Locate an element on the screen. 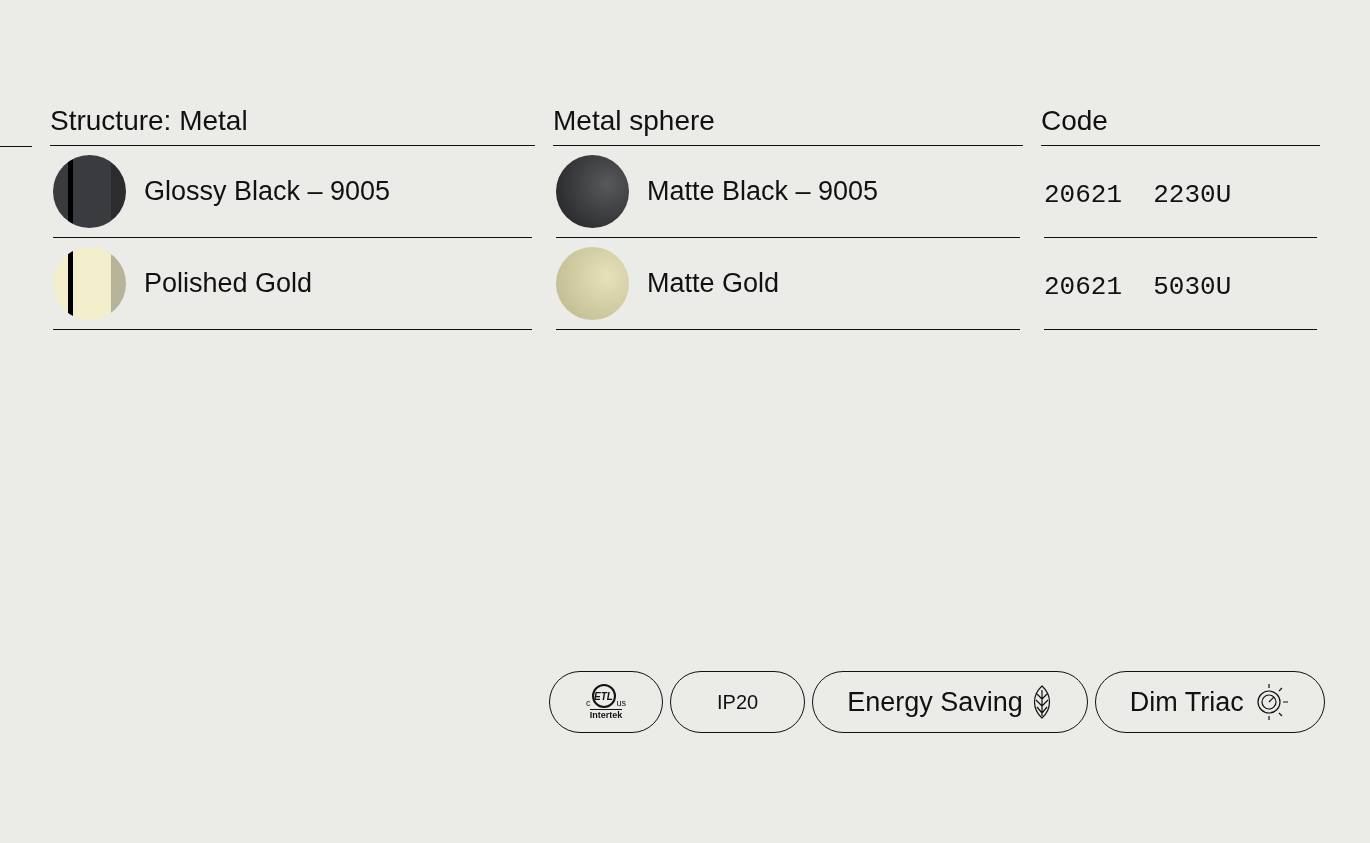 The width and height of the screenshot is (1370, 843). finish-label: Matte Gold is located at coordinates (713, 283).